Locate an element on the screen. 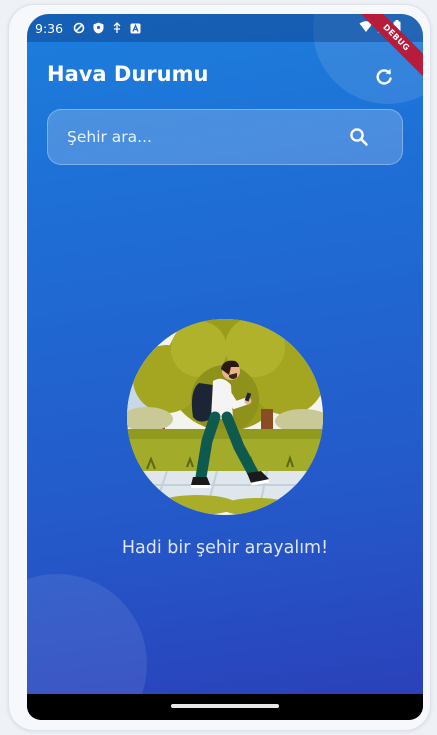 The width and height of the screenshot is (437, 735). refresh-icon is located at coordinates (384, 76).